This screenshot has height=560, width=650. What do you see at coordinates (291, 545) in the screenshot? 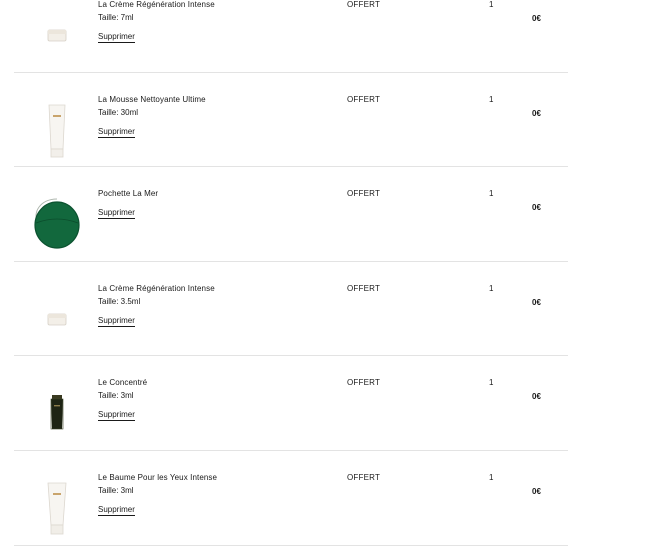
I see `row-divider` at bounding box center [291, 545].